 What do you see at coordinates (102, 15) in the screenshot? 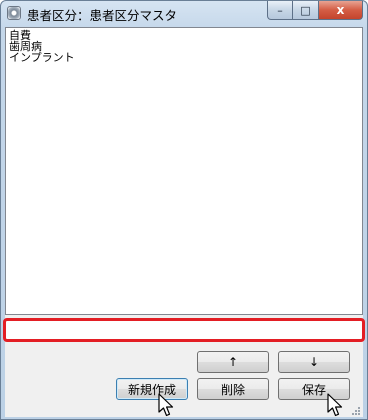
I see `window-title: 患者区分：患者区分マスタ` at bounding box center [102, 15].